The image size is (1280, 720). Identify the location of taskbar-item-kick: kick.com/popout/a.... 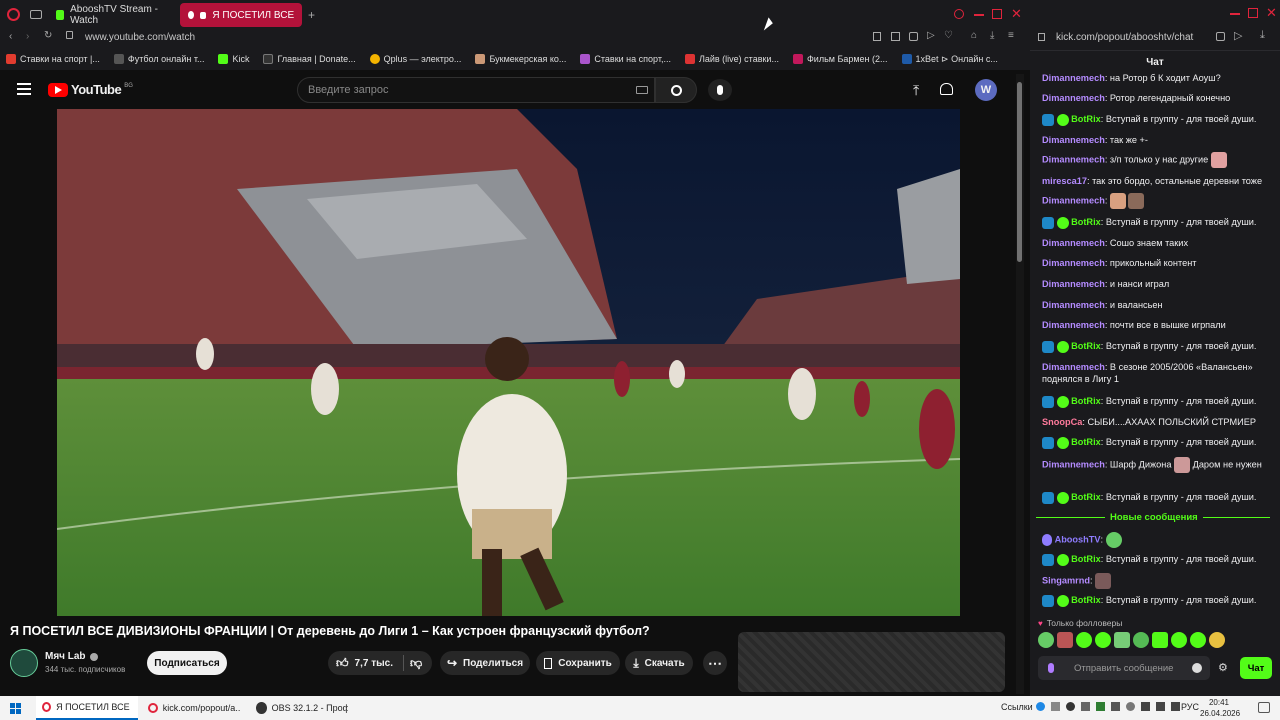
(194, 708).